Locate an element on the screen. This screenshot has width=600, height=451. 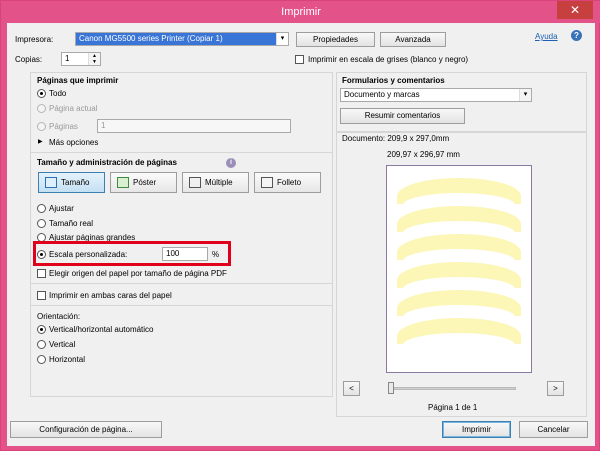
poster-icon is located at coordinates (123, 182).